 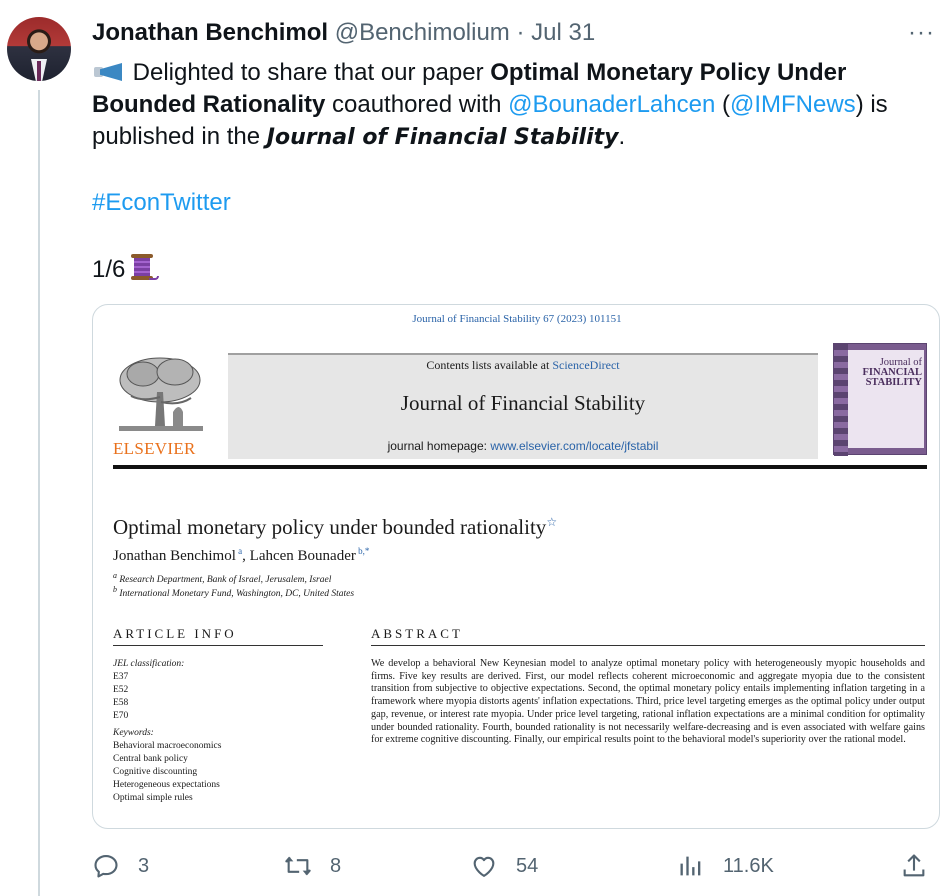 I want to click on sciencedirect-link: ScienceDirect, so click(x=586, y=365).